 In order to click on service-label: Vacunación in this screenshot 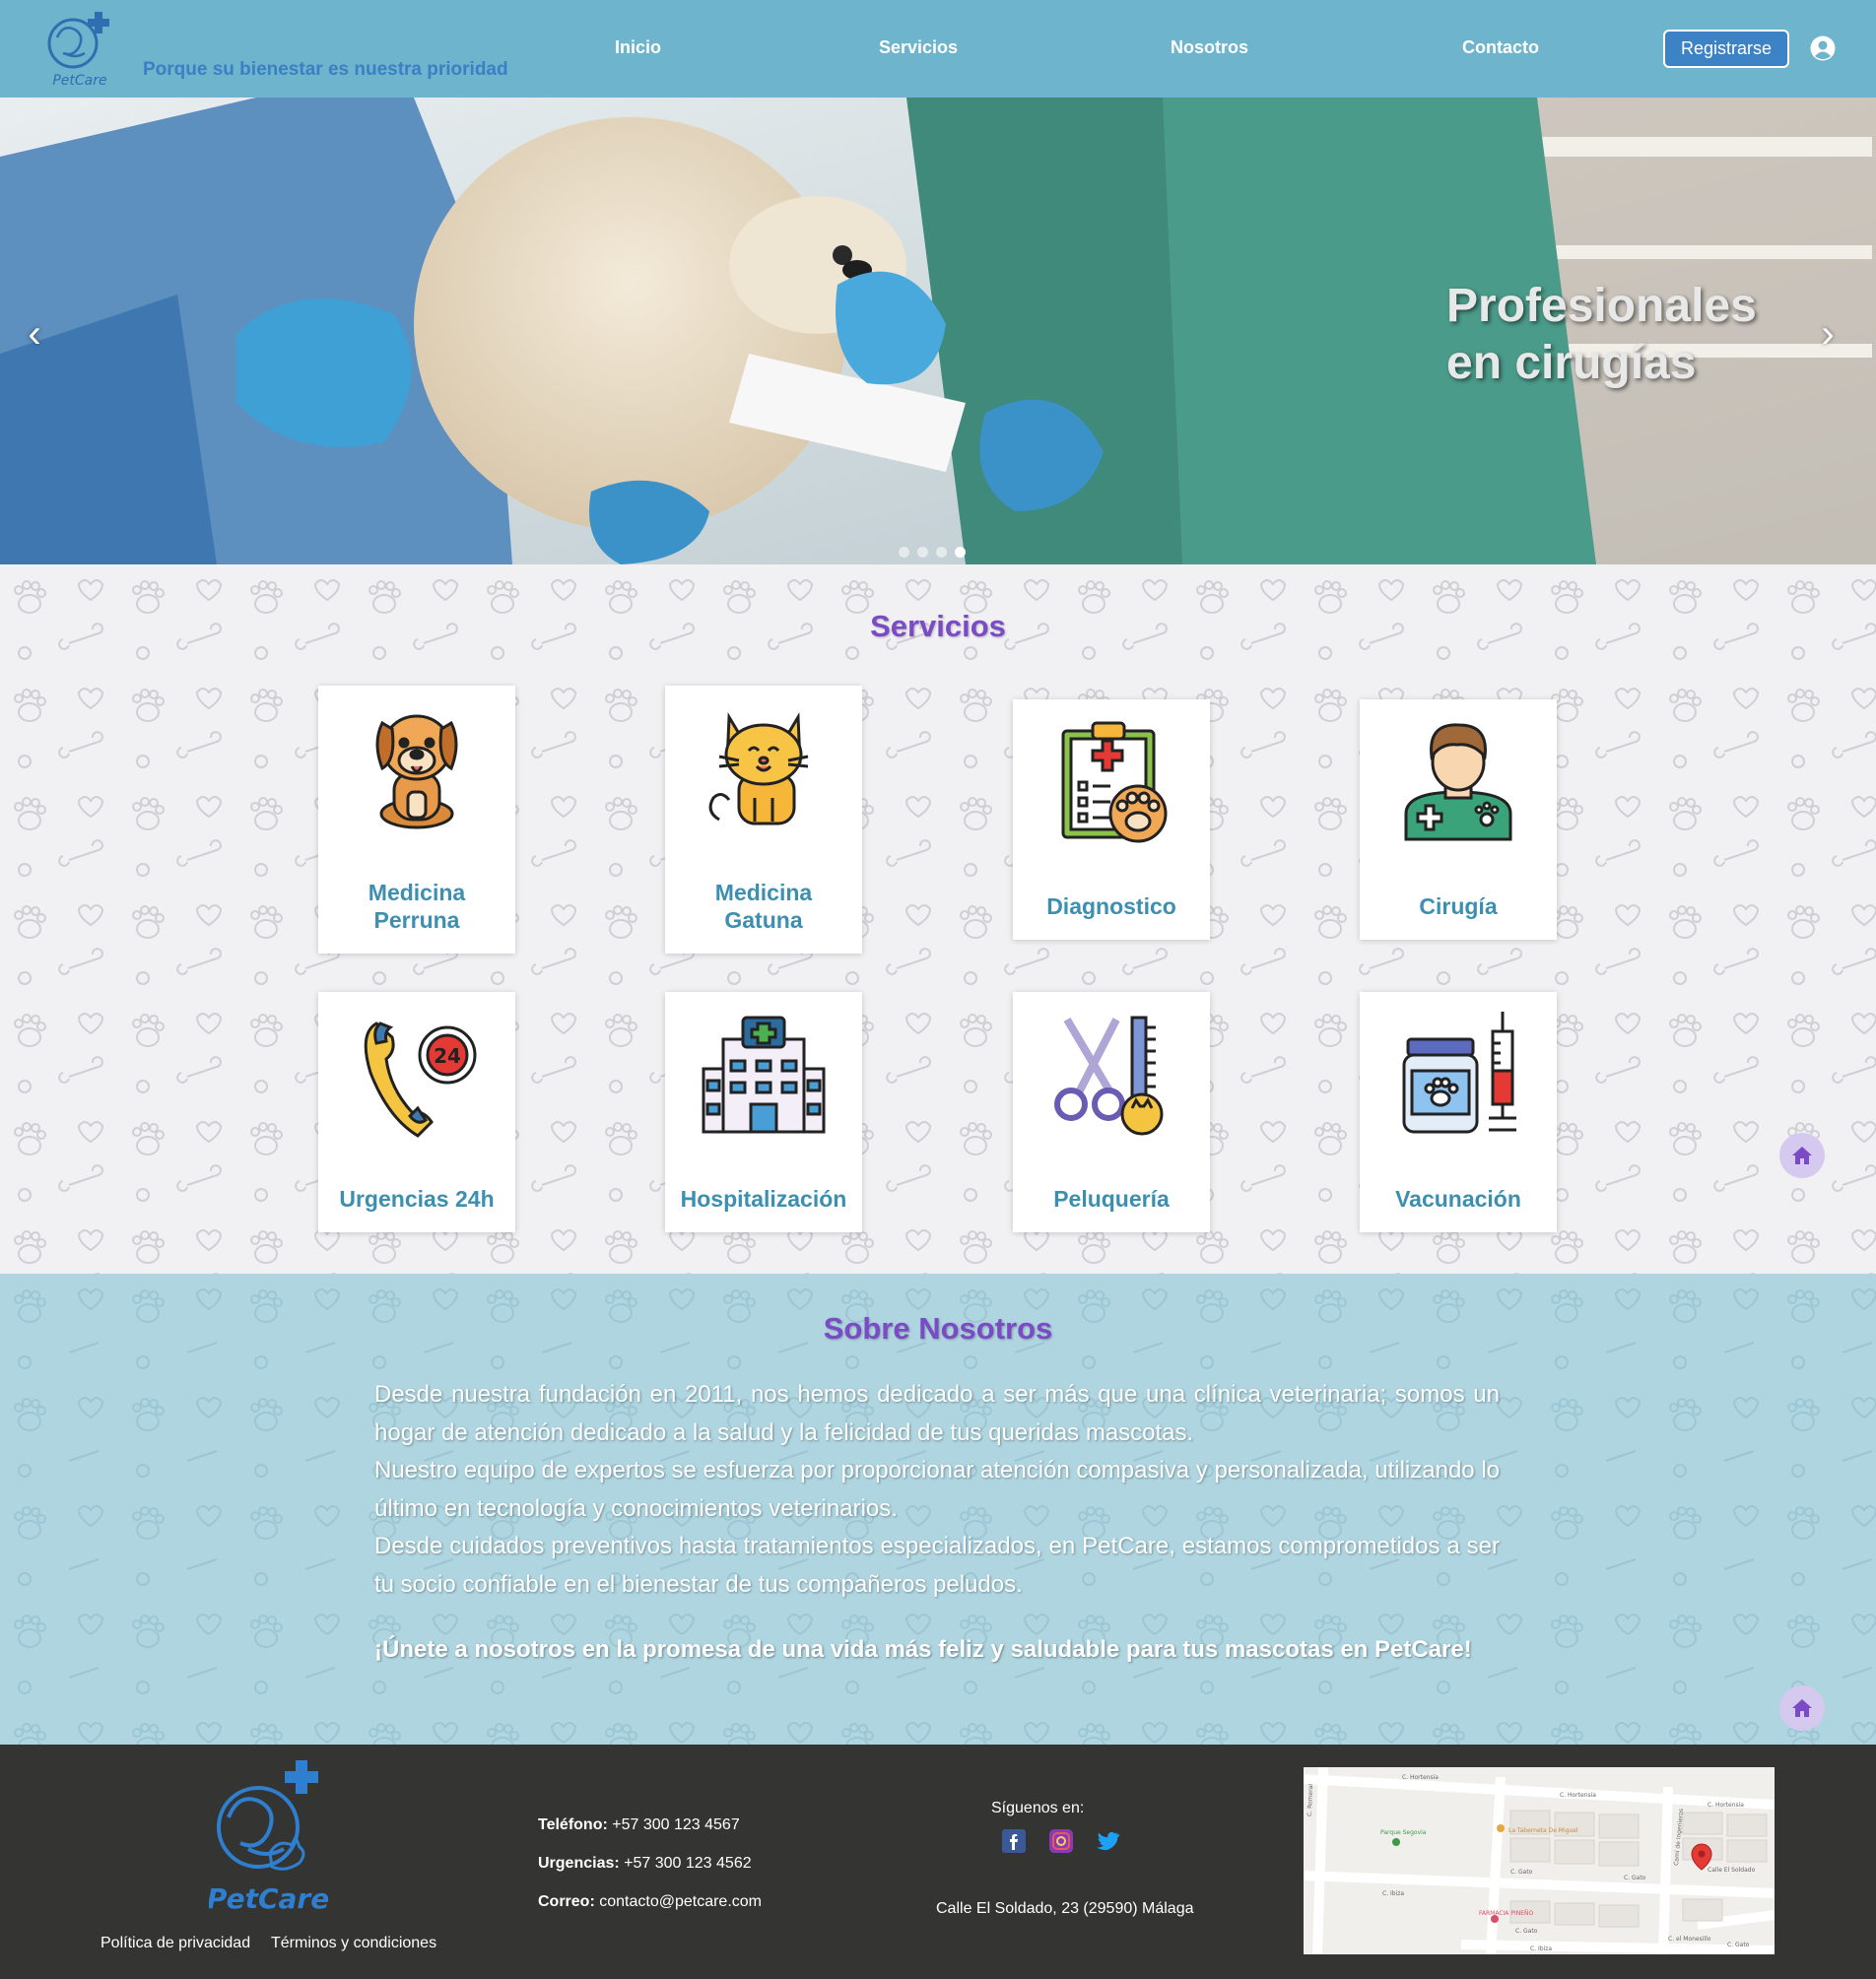, I will do `click(1458, 1199)`.